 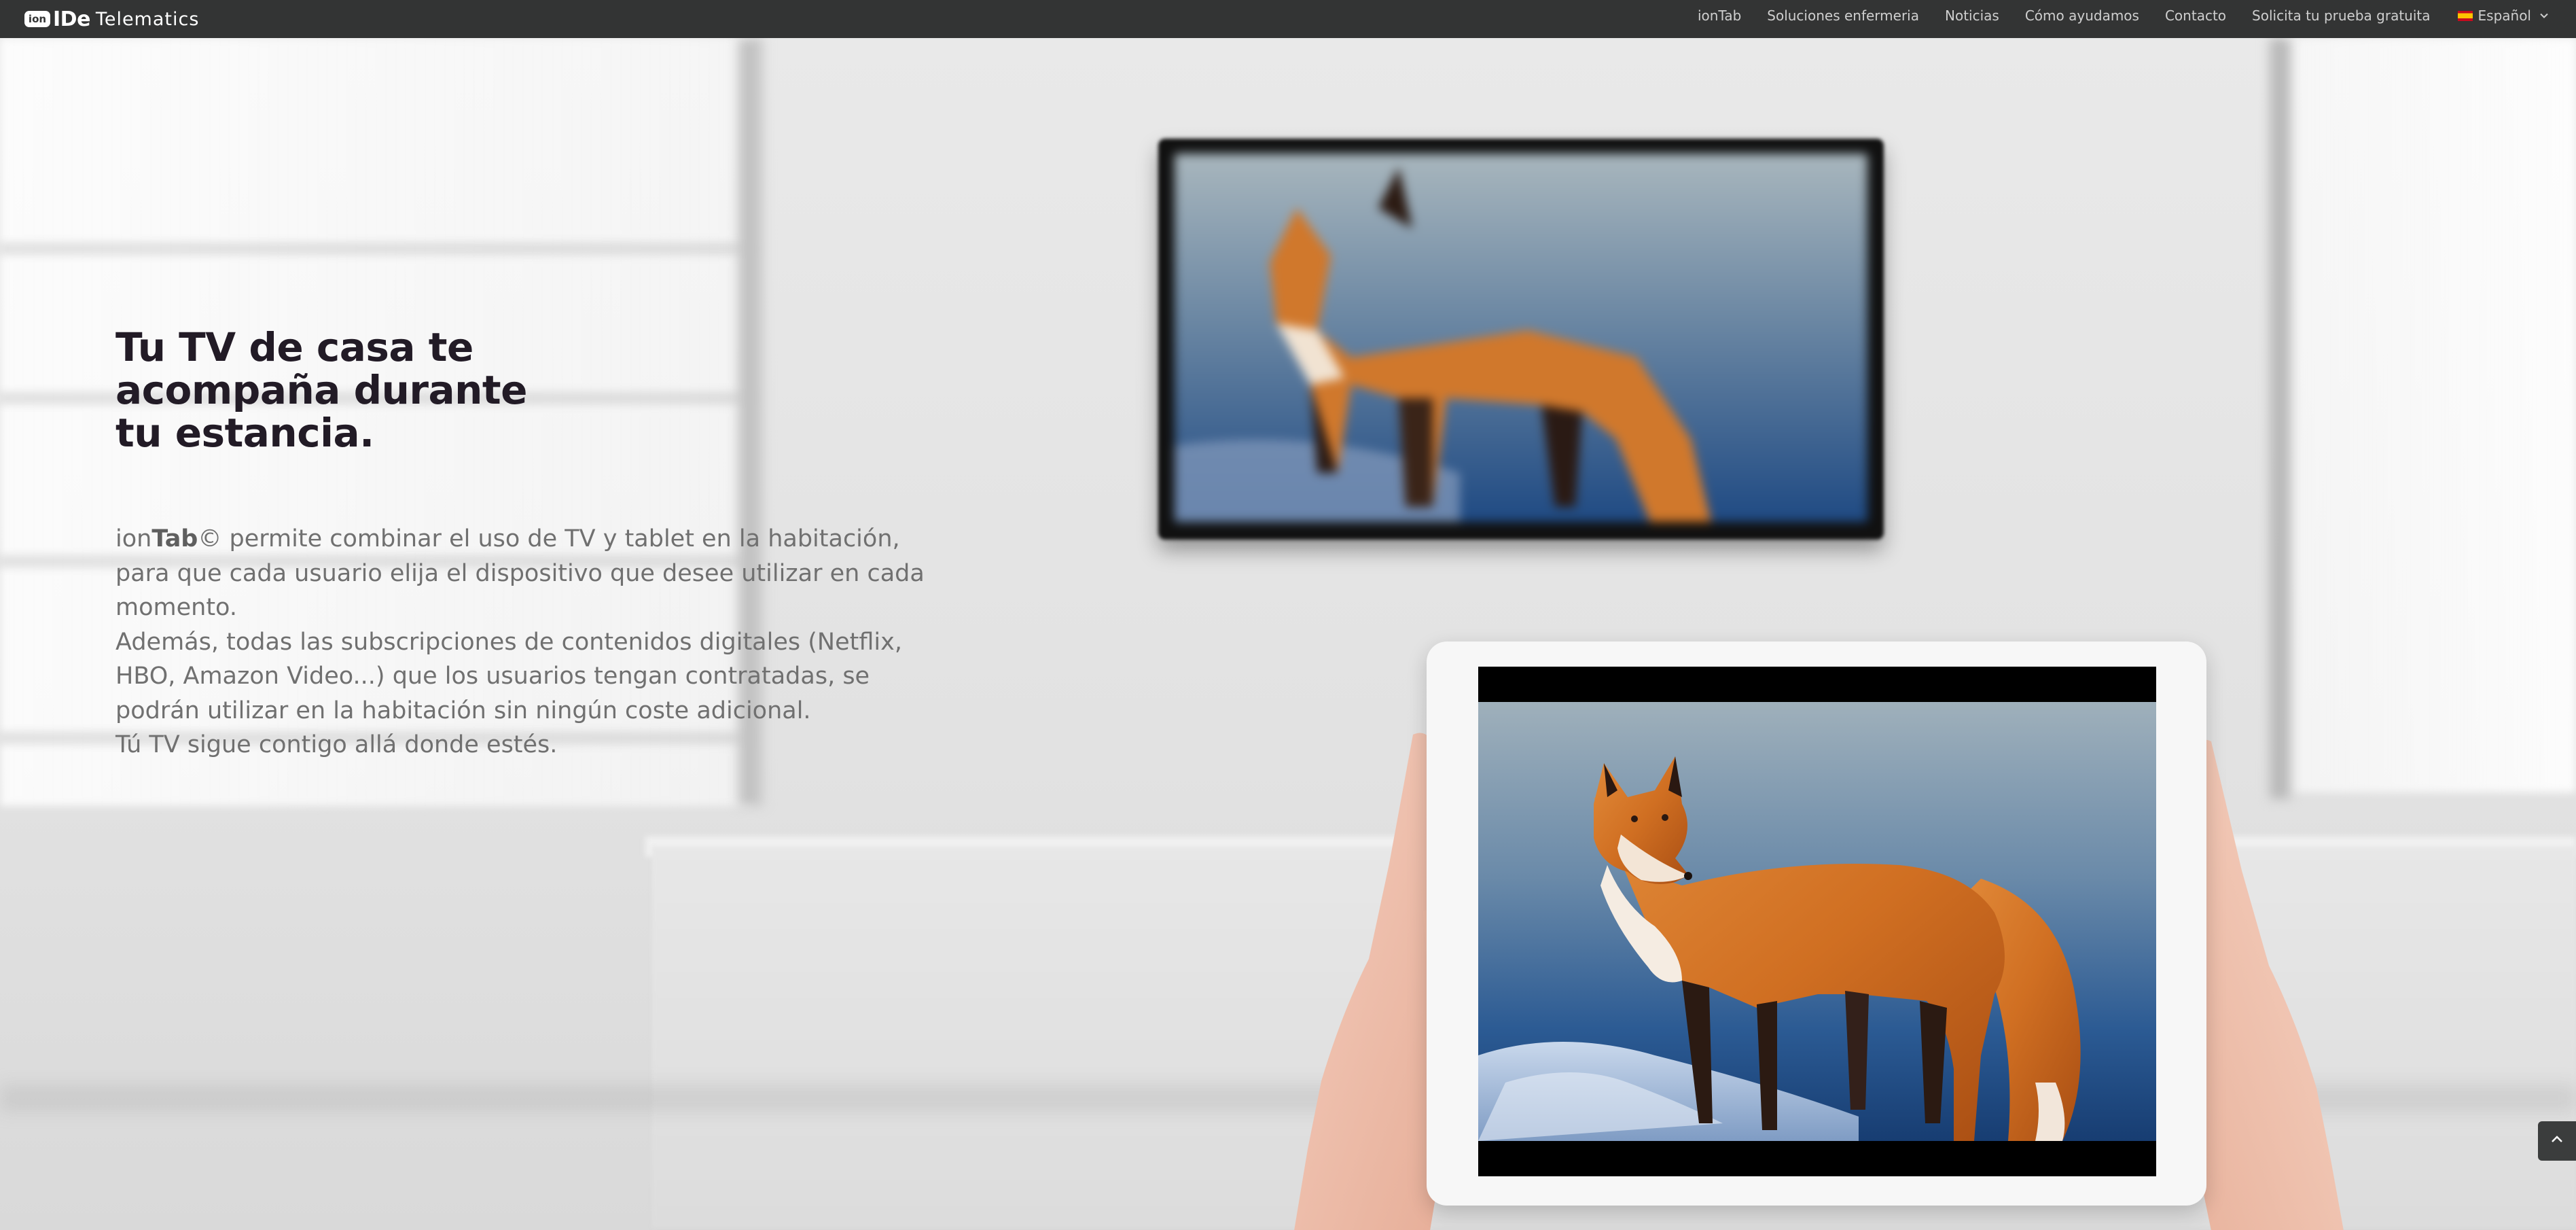 I want to click on wall-tv-image, so click(x=1521, y=339).